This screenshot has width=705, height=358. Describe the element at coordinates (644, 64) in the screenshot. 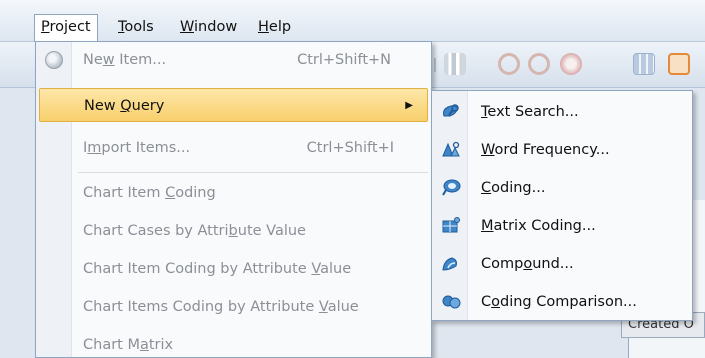

I see `grid-view-icon` at that location.